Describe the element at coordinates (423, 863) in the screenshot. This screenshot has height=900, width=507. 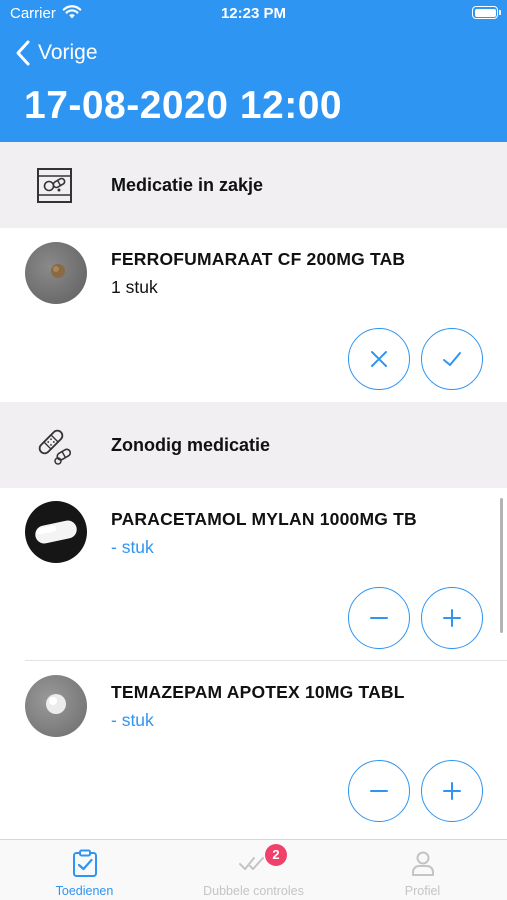
I see `person-icon` at that location.